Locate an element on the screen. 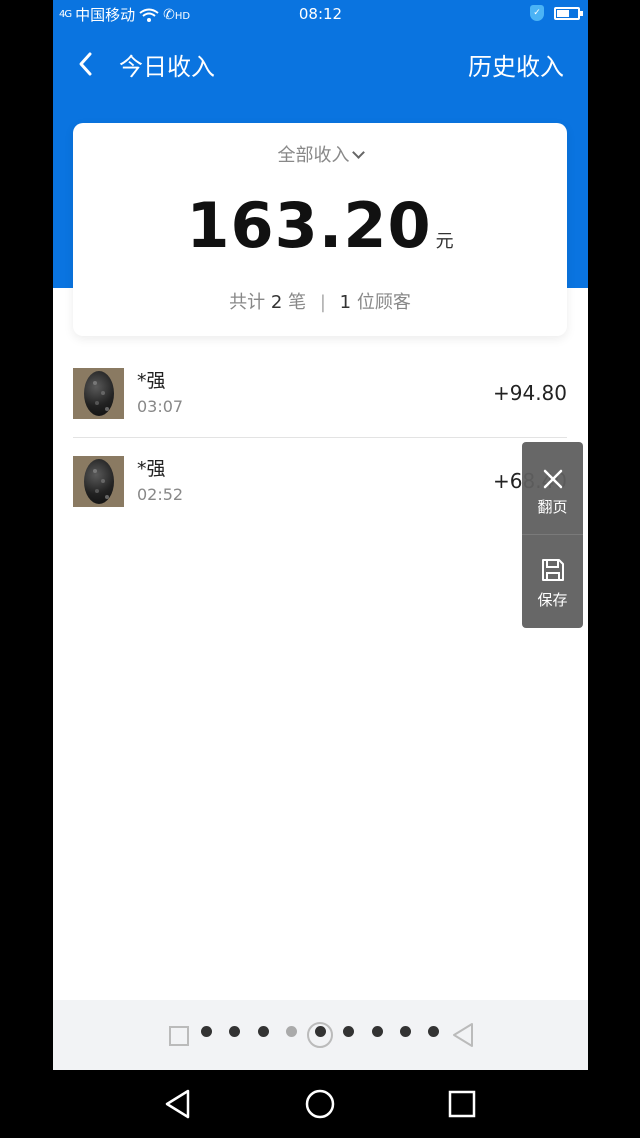  customers-unit: 位顾客 is located at coordinates (383, 302).